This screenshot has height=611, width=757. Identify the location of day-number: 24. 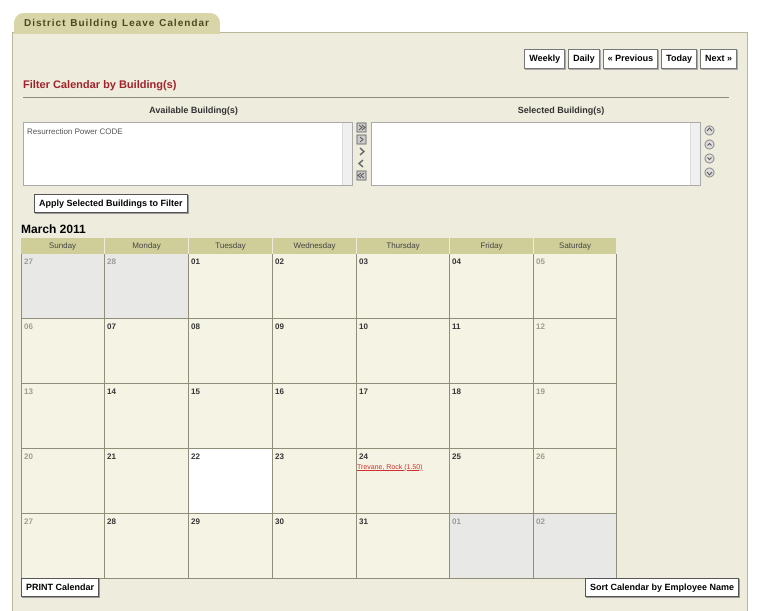
(363, 456).